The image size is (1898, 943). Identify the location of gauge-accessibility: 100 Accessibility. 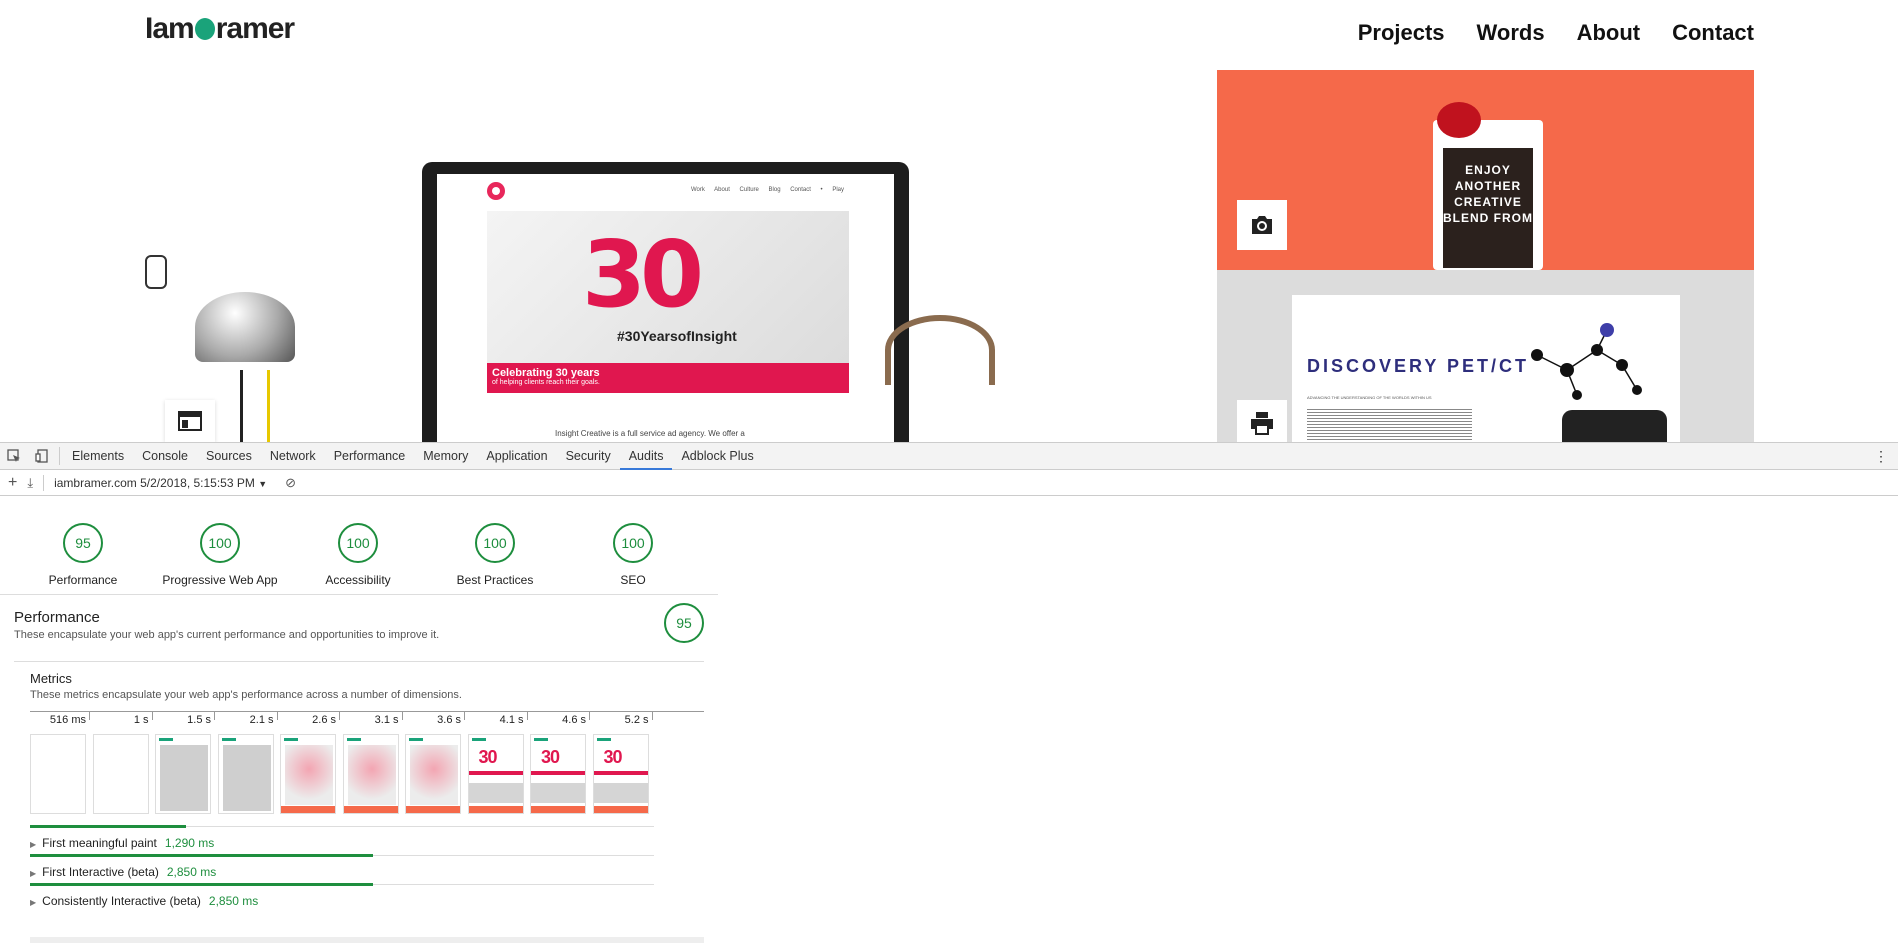
(358, 555).